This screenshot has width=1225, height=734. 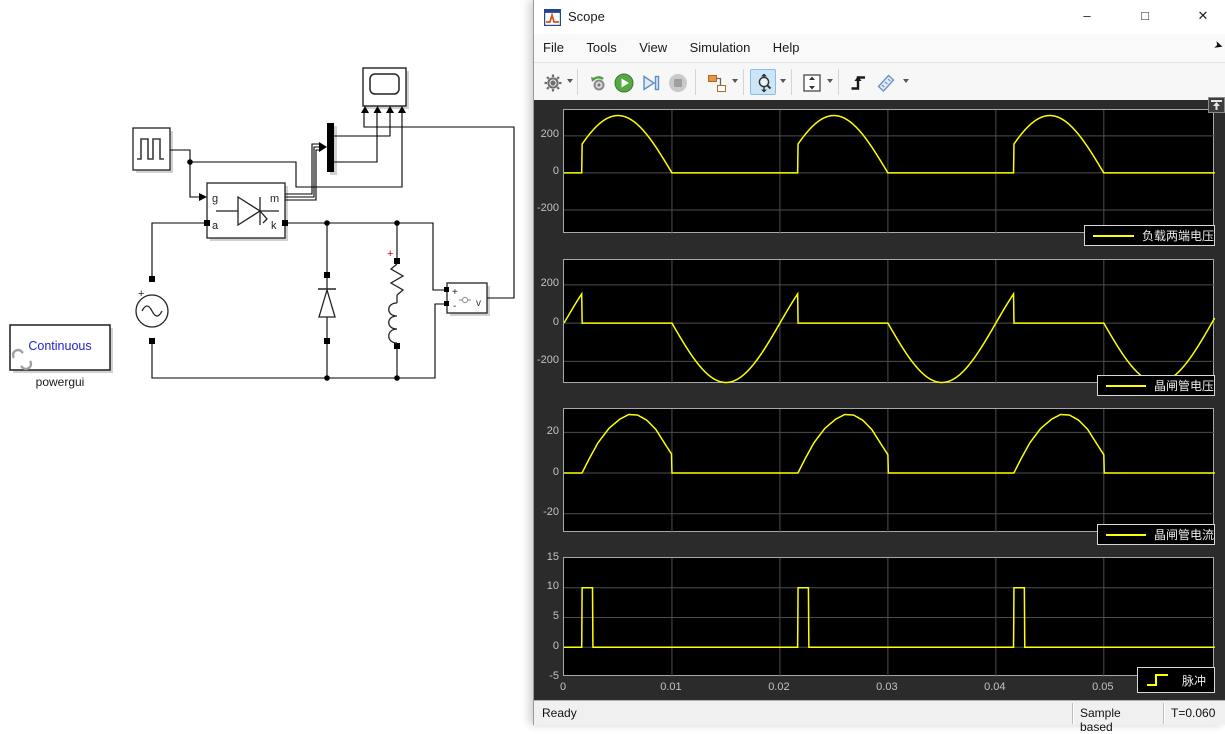 What do you see at coordinates (356, 138) in the screenshot?
I see `wire-demux-out2` at bounding box center [356, 138].